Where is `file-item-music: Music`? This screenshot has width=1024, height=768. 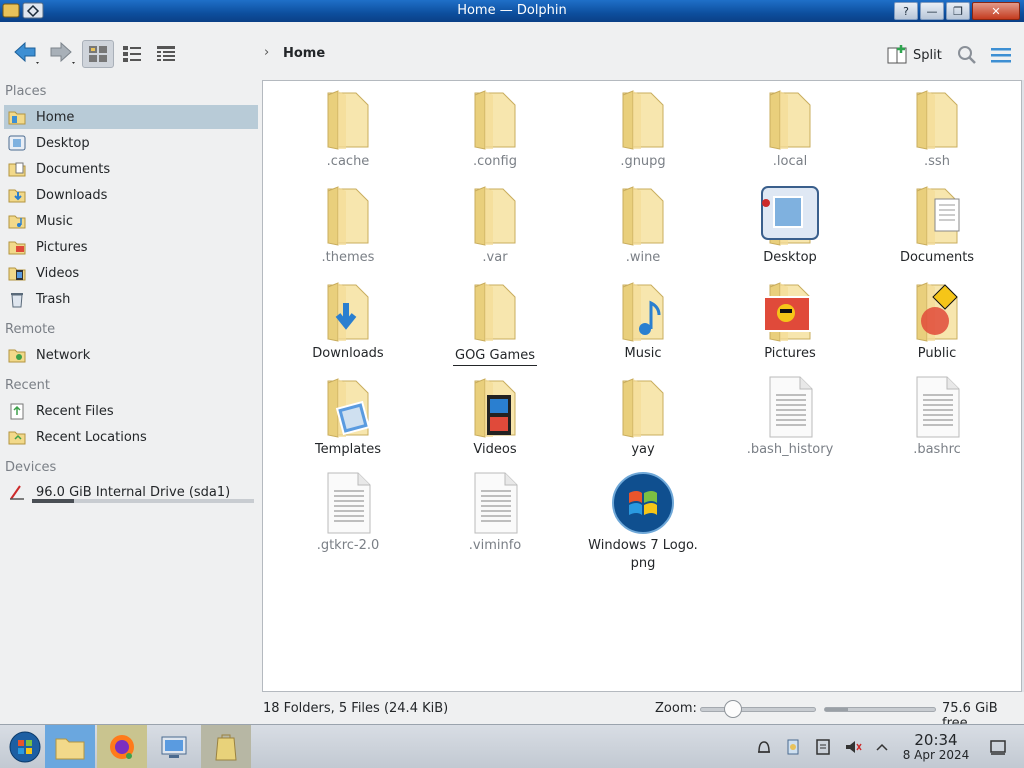
file-item-music: Music is located at coordinates (643, 321).